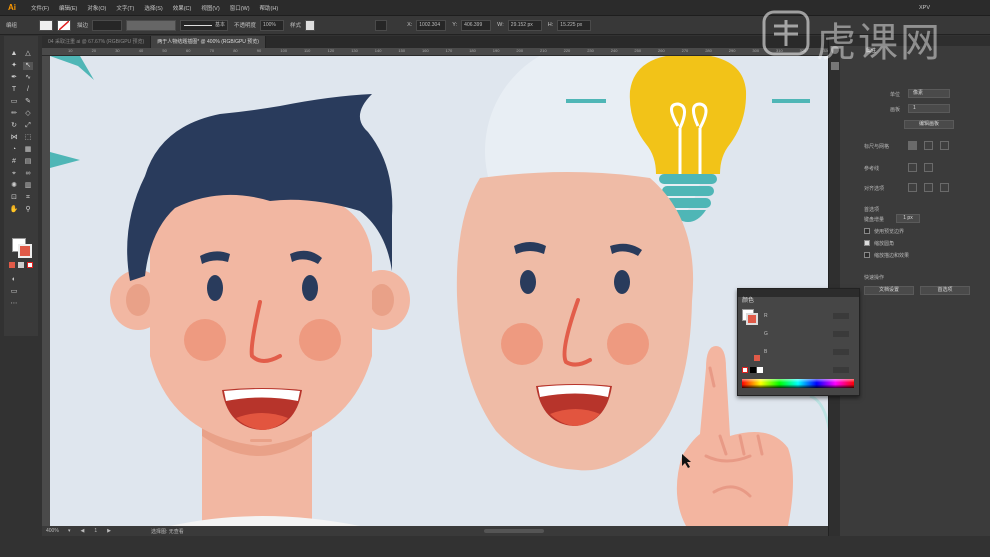 Image resolution: width=990 pixels, height=557 pixels. What do you see at coordinates (14, 186) in the screenshot?
I see `symbol-sprayer-tool-icon: ✺` at bounding box center [14, 186].